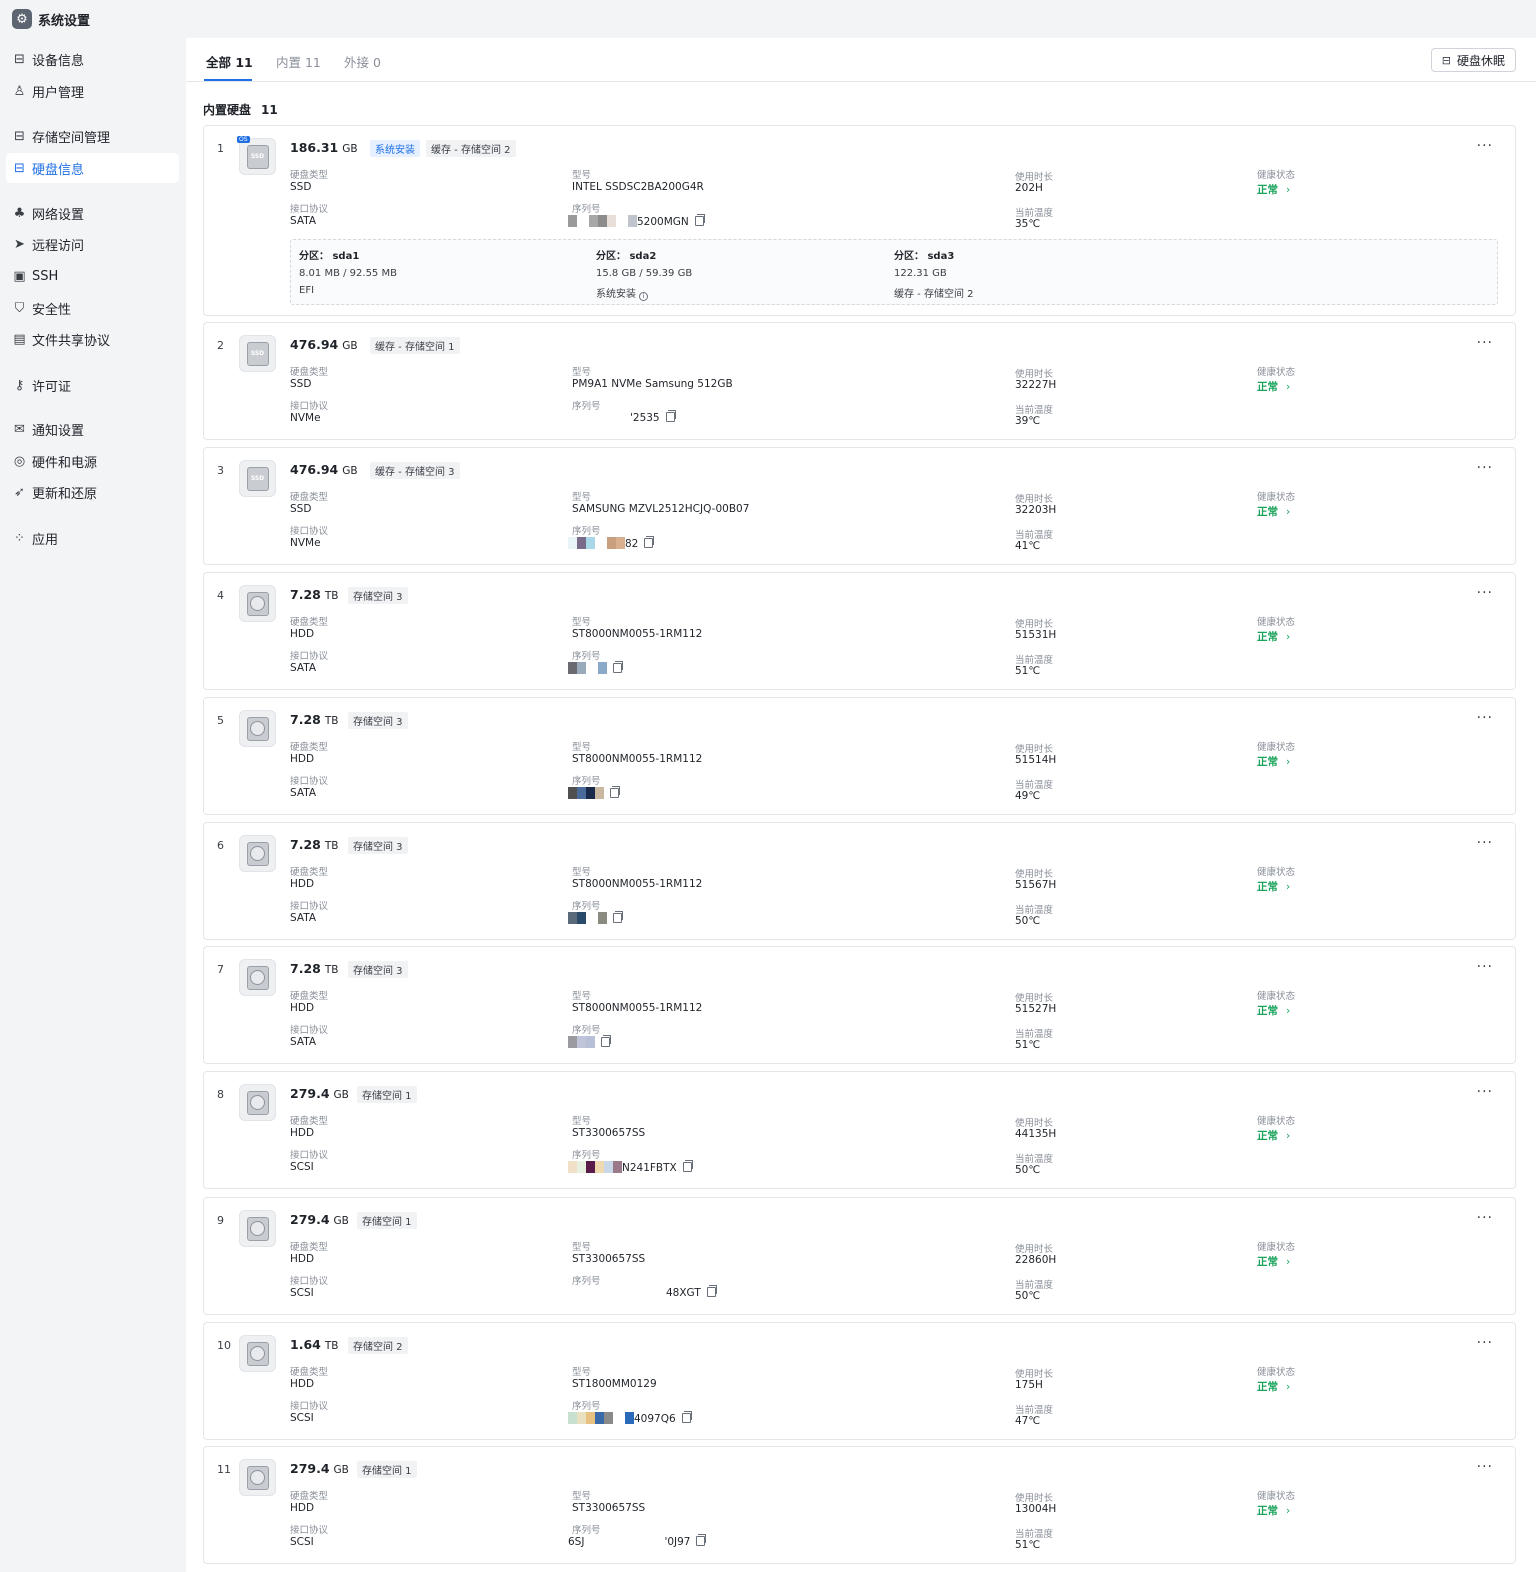  Describe the element at coordinates (1276, 372) in the screenshot. I see `health-label: 健康状态` at that location.